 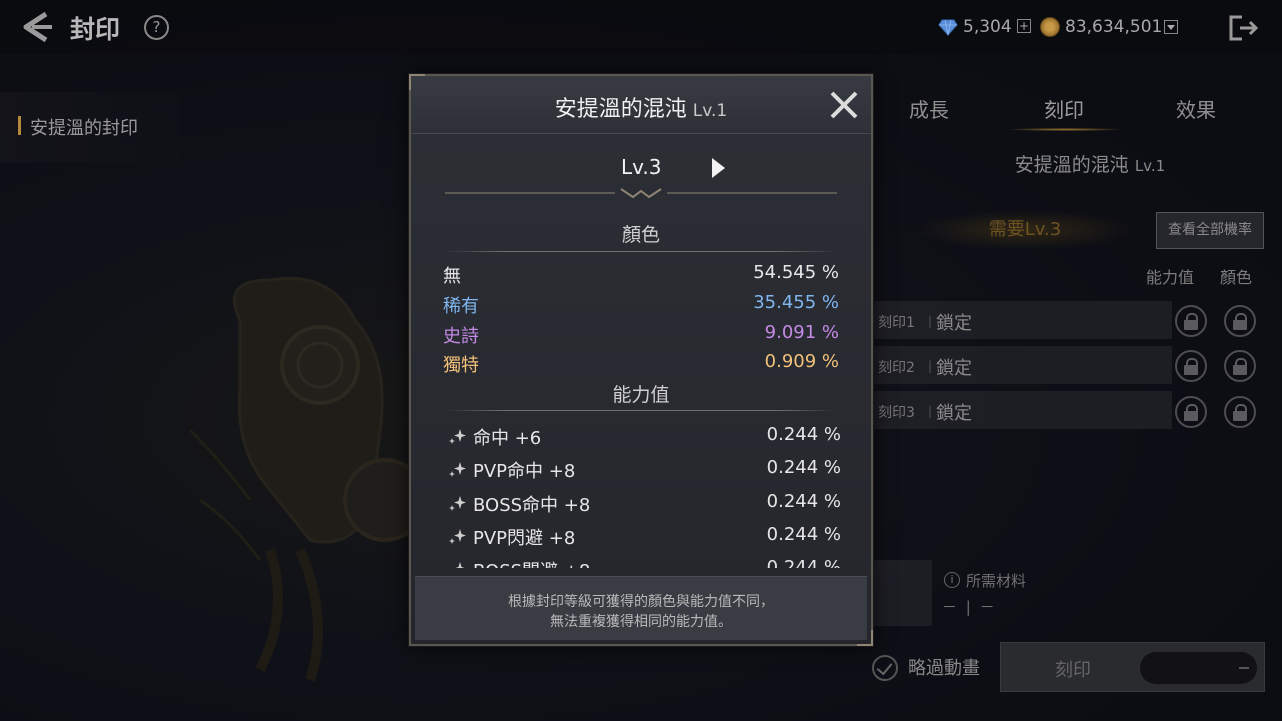 I want to click on sidebar-item-label: 安提溫的封印, so click(x=84, y=128).